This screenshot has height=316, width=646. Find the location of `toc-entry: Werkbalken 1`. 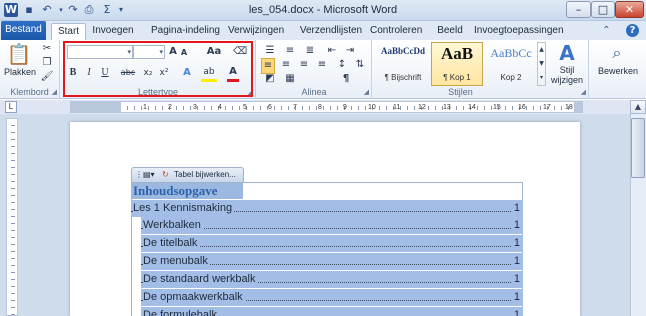

toc-entry: Werkbalken 1 is located at coordinates (332, 225).